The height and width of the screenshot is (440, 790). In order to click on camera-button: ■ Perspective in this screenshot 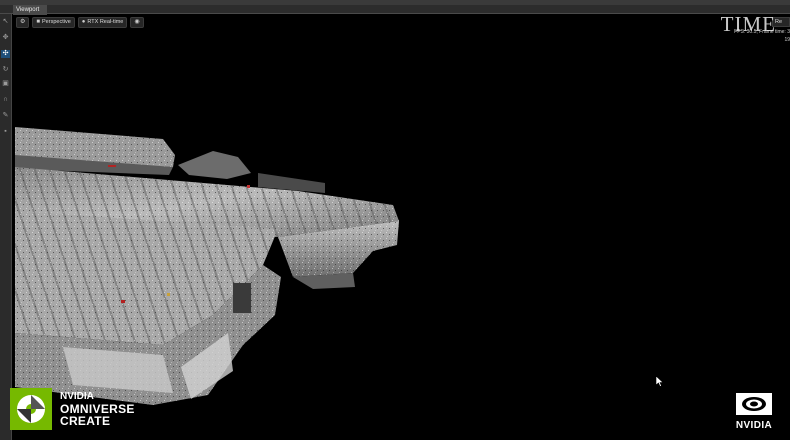, I will do `click(53, 22)`.